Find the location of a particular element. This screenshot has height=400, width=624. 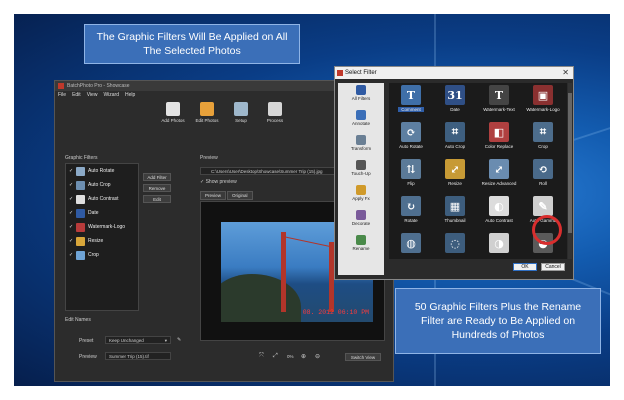

category-decorate: Decorate is located at coordinates (361, 220).